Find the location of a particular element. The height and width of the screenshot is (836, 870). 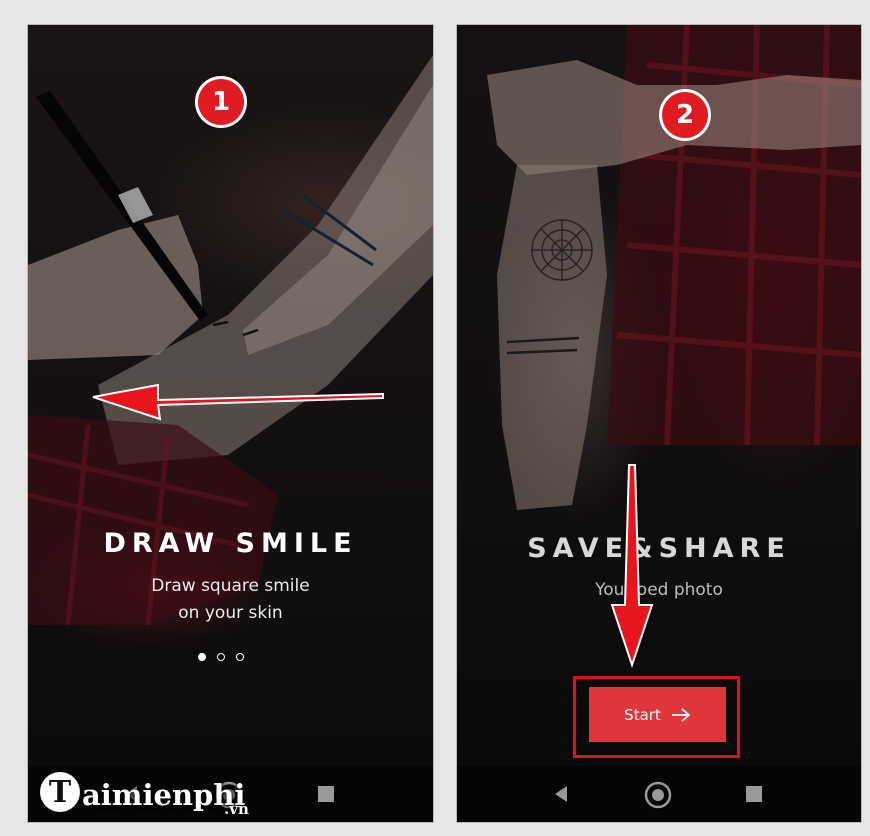

slide-subtitle-line1: Draw square smile is located at coordinates (230, 586).